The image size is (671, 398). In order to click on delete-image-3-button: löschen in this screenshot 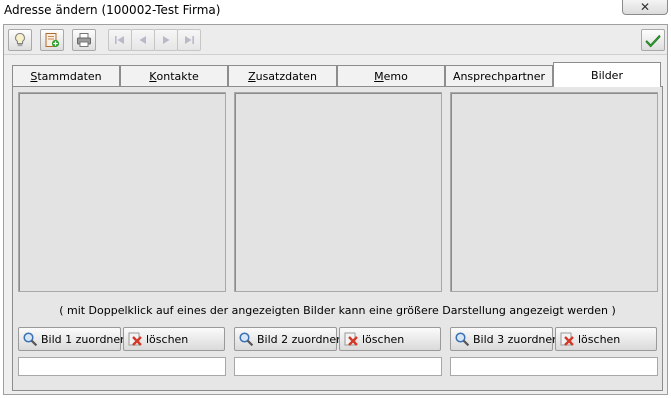, I will do `click(606, 339)`.